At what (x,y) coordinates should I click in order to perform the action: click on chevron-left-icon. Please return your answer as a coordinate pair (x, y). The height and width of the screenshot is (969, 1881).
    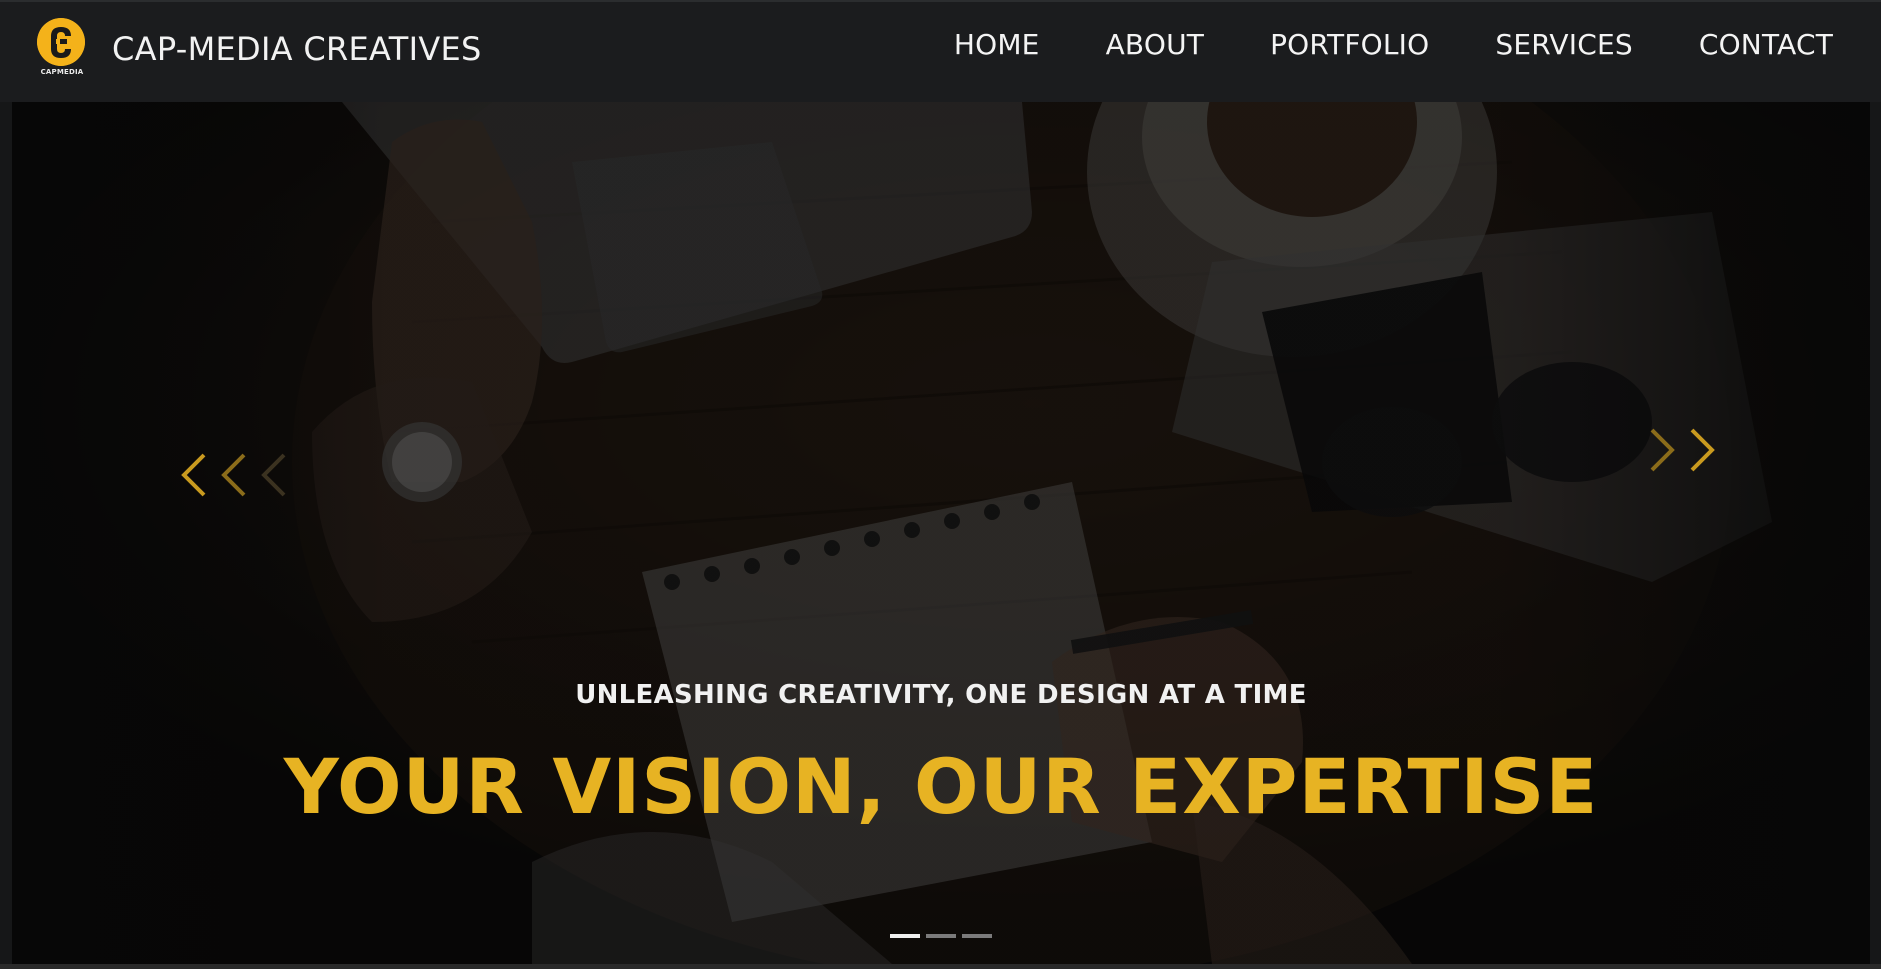
    Looking at the image, I should click on (233, 475).